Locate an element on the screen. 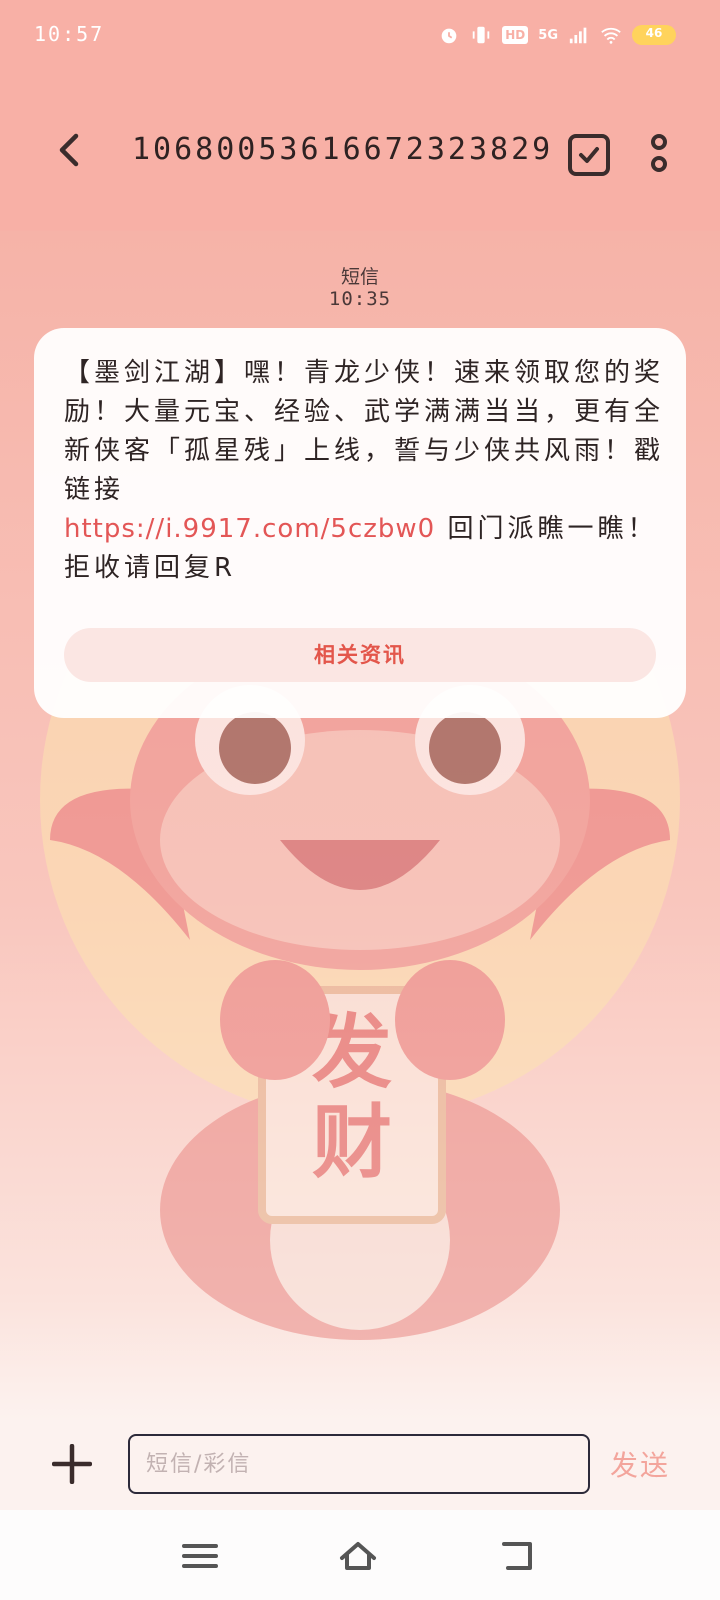  status-bar: 10:57 HD 5G 46 is located at coordinates (360, 35).